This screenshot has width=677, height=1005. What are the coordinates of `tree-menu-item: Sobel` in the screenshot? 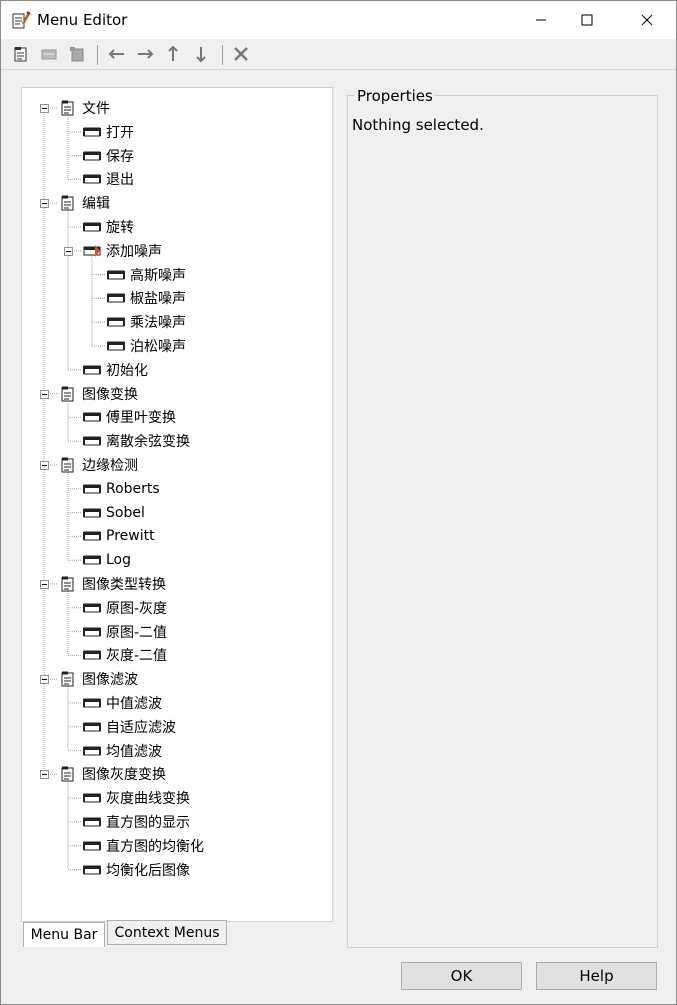 It's located at (114, 513).